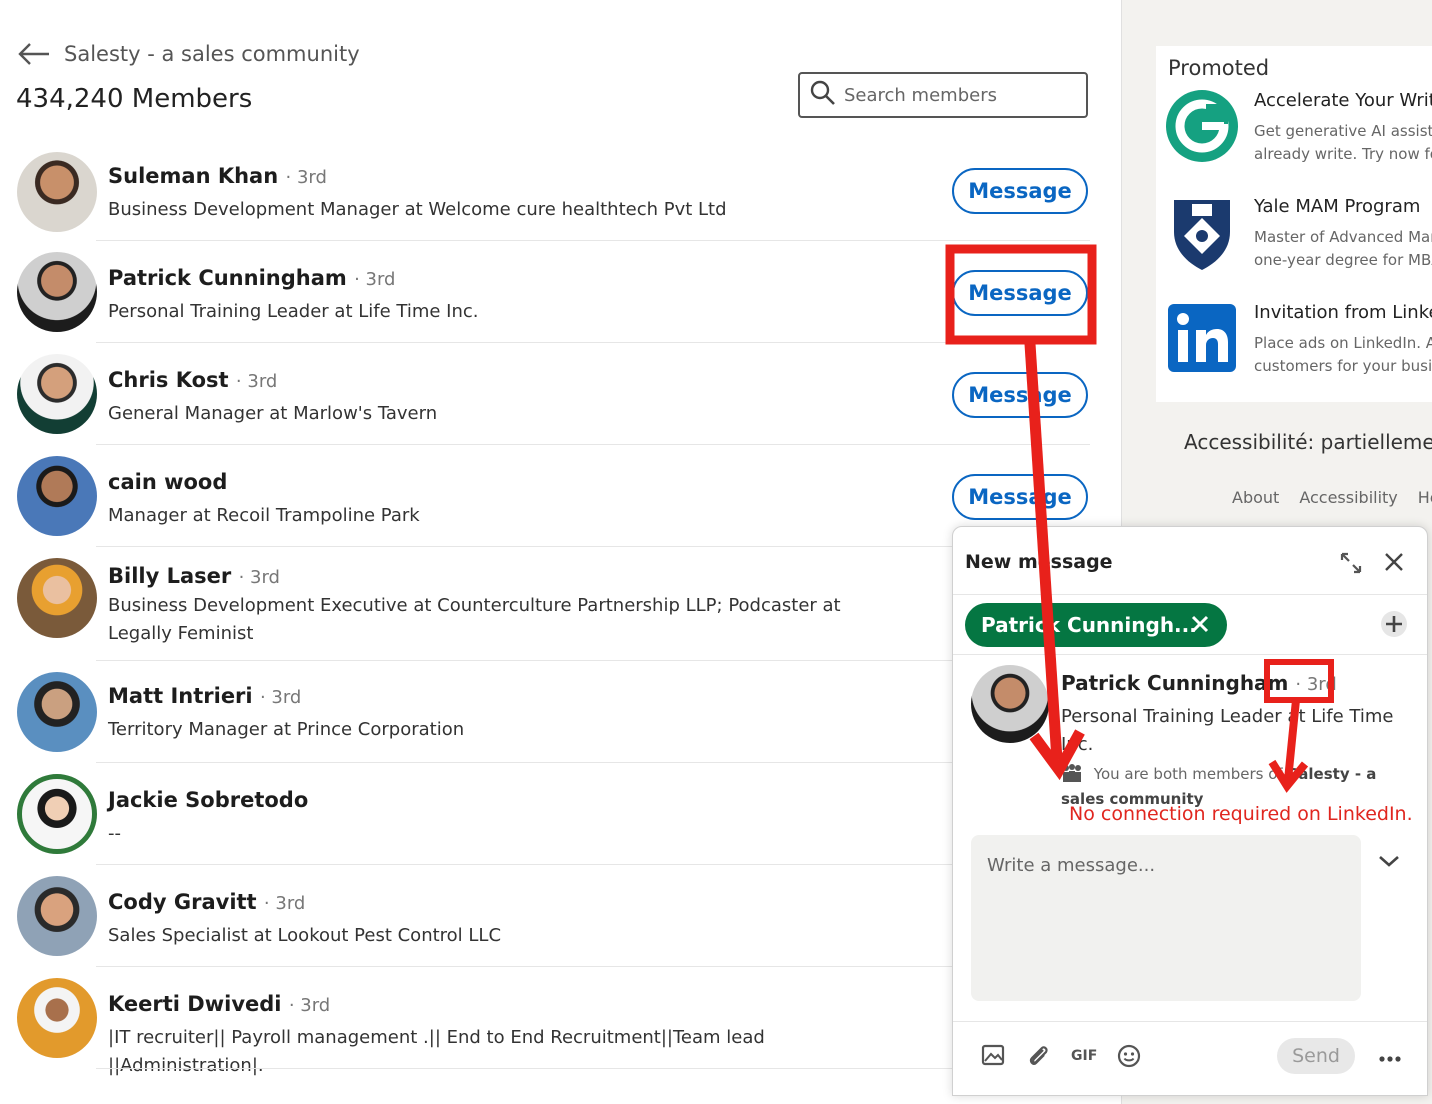  What do you see at coordinates (1394, 626) in the screenshot?
I see `add-recipient-icon` at bounding box center [1394, 626].